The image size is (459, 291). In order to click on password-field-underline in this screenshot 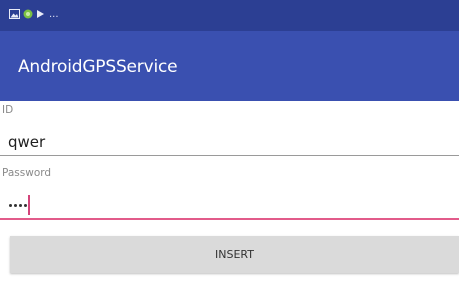, I will do `click(229, 219)`.